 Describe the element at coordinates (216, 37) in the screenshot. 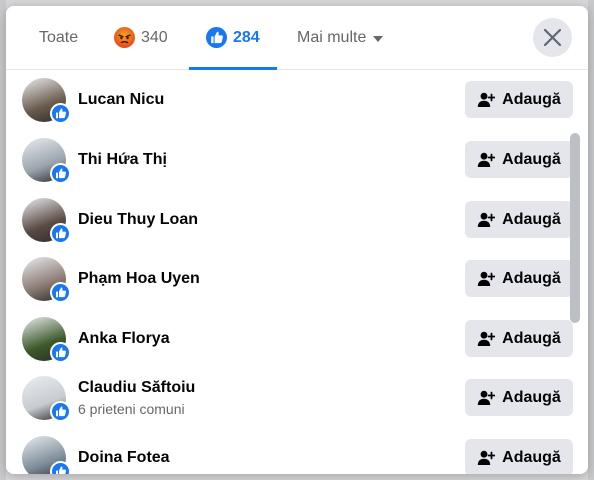

I see `like-emoji-icon` at that location.